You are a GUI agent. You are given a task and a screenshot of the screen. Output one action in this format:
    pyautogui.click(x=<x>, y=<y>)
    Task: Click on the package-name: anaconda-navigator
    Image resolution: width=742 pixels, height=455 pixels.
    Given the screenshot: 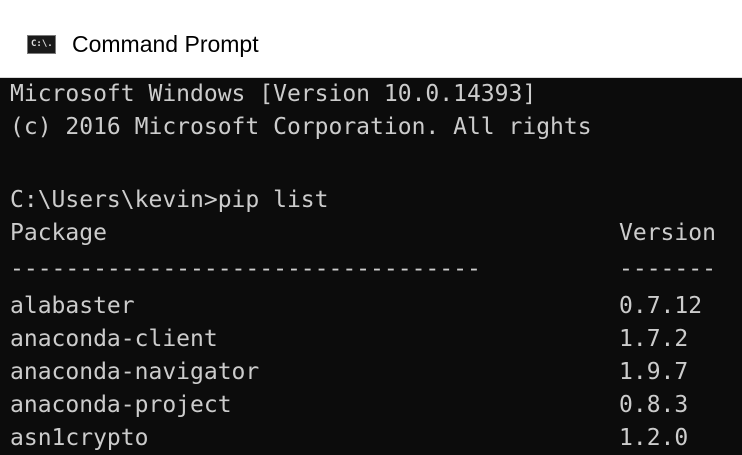 What is the action you would take?
    pyautogui.click(x=135, y=372)
    